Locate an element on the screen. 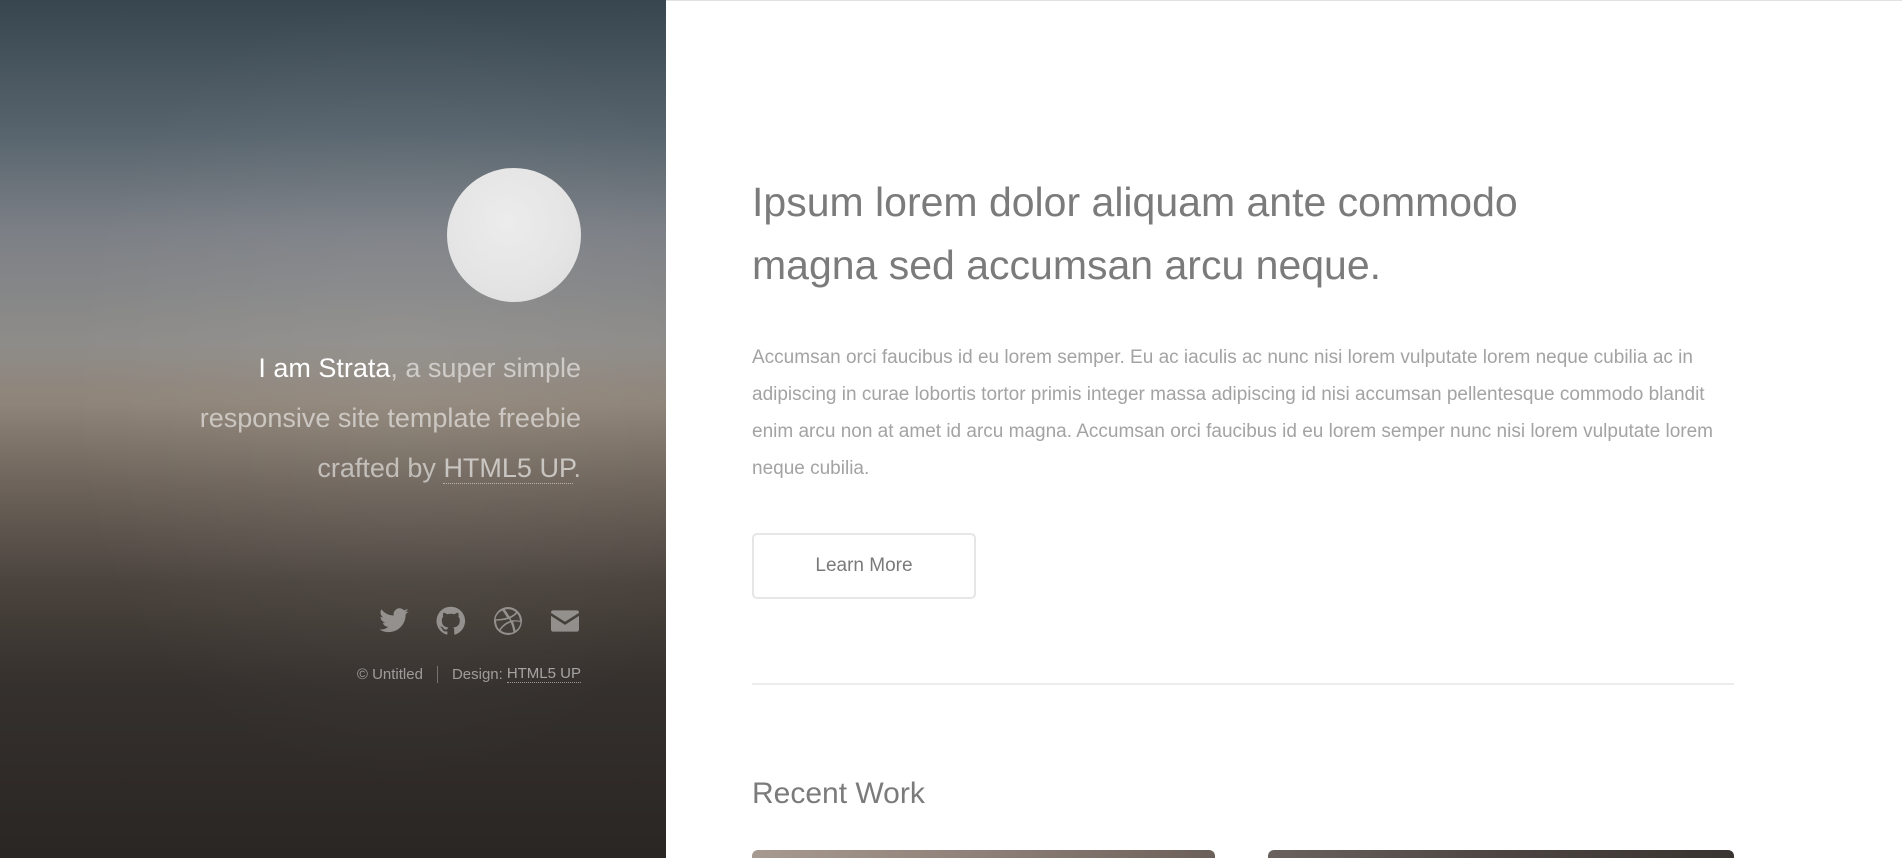 The width and height of the screenshot is (1902, 858). intro-name: I am Strata is located at coordinates (324, 368).